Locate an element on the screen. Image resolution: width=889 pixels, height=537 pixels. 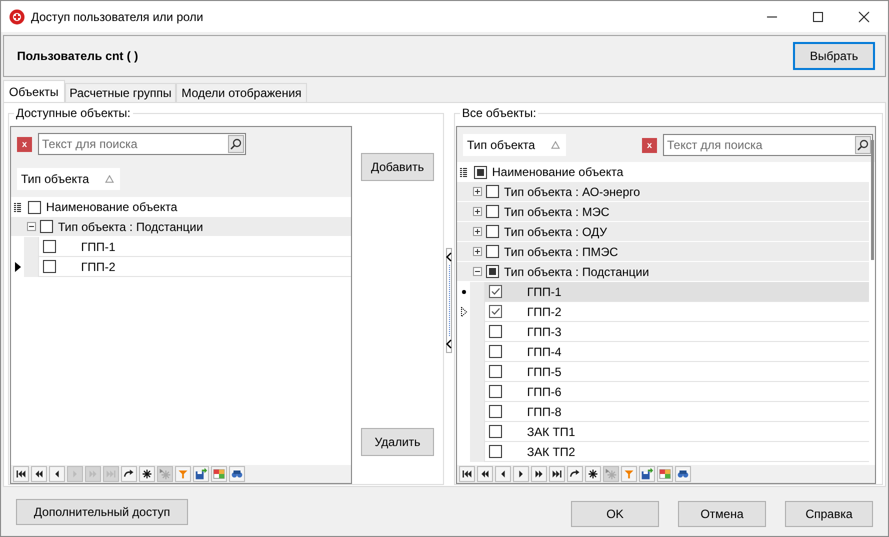
asterisk-icon is located at coordinates (165, 474).